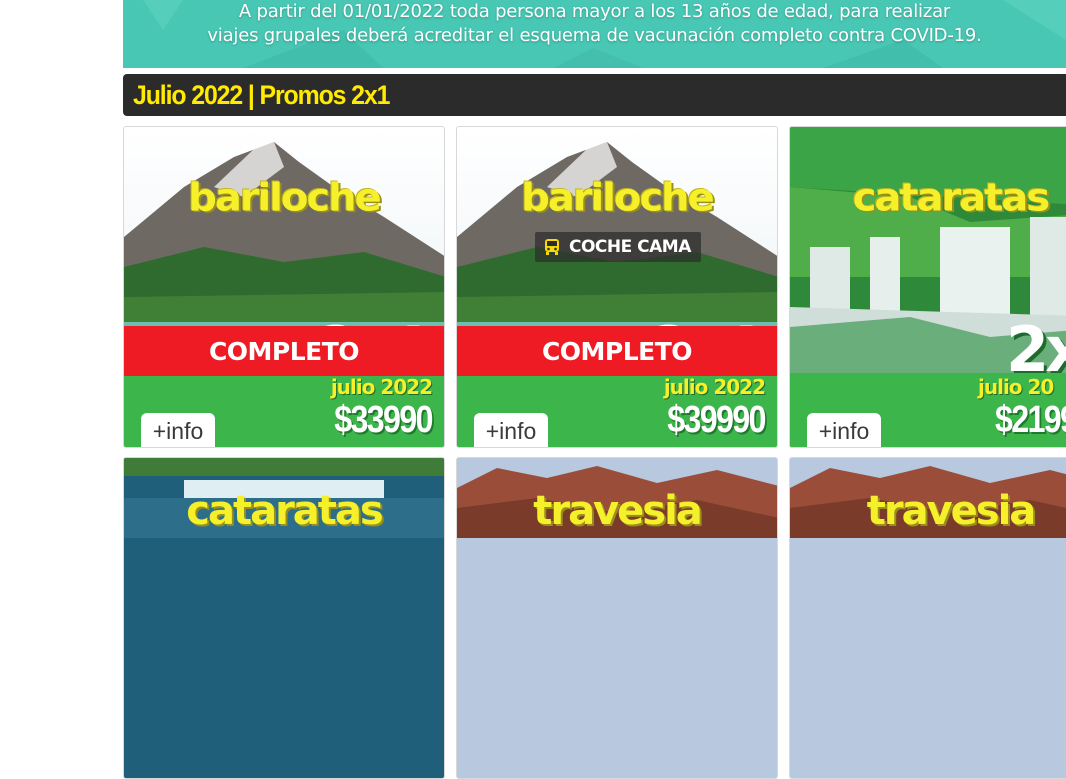 Image resolution: width=1066 pixels, height=779 pixels. I want to click on price-label: $39990, so click(716, 420).